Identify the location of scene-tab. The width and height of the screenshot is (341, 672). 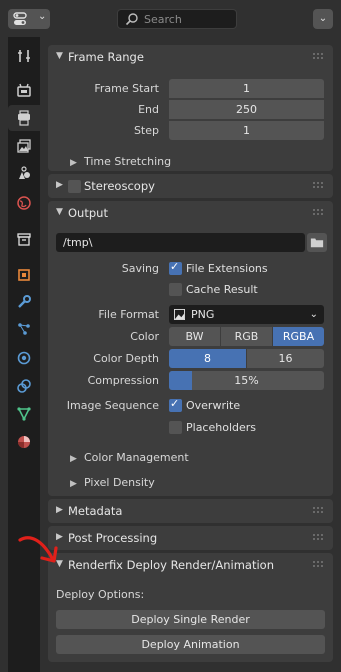
(24, 173).